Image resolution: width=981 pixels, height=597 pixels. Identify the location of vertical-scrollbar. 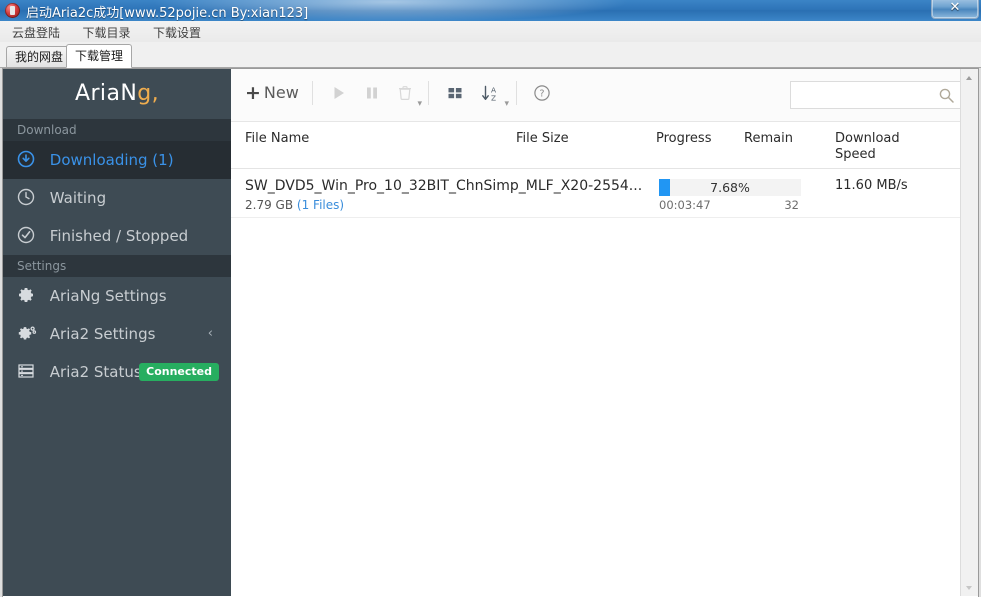
(969, 332).